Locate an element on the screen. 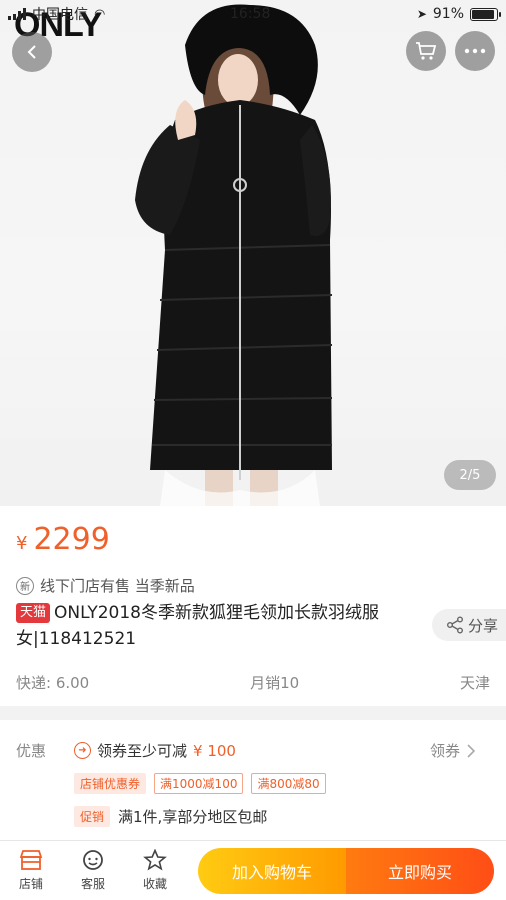 The height and width of the screenshot is (900, 506). battery-percent: 91% is located at coordinates (448, 14).